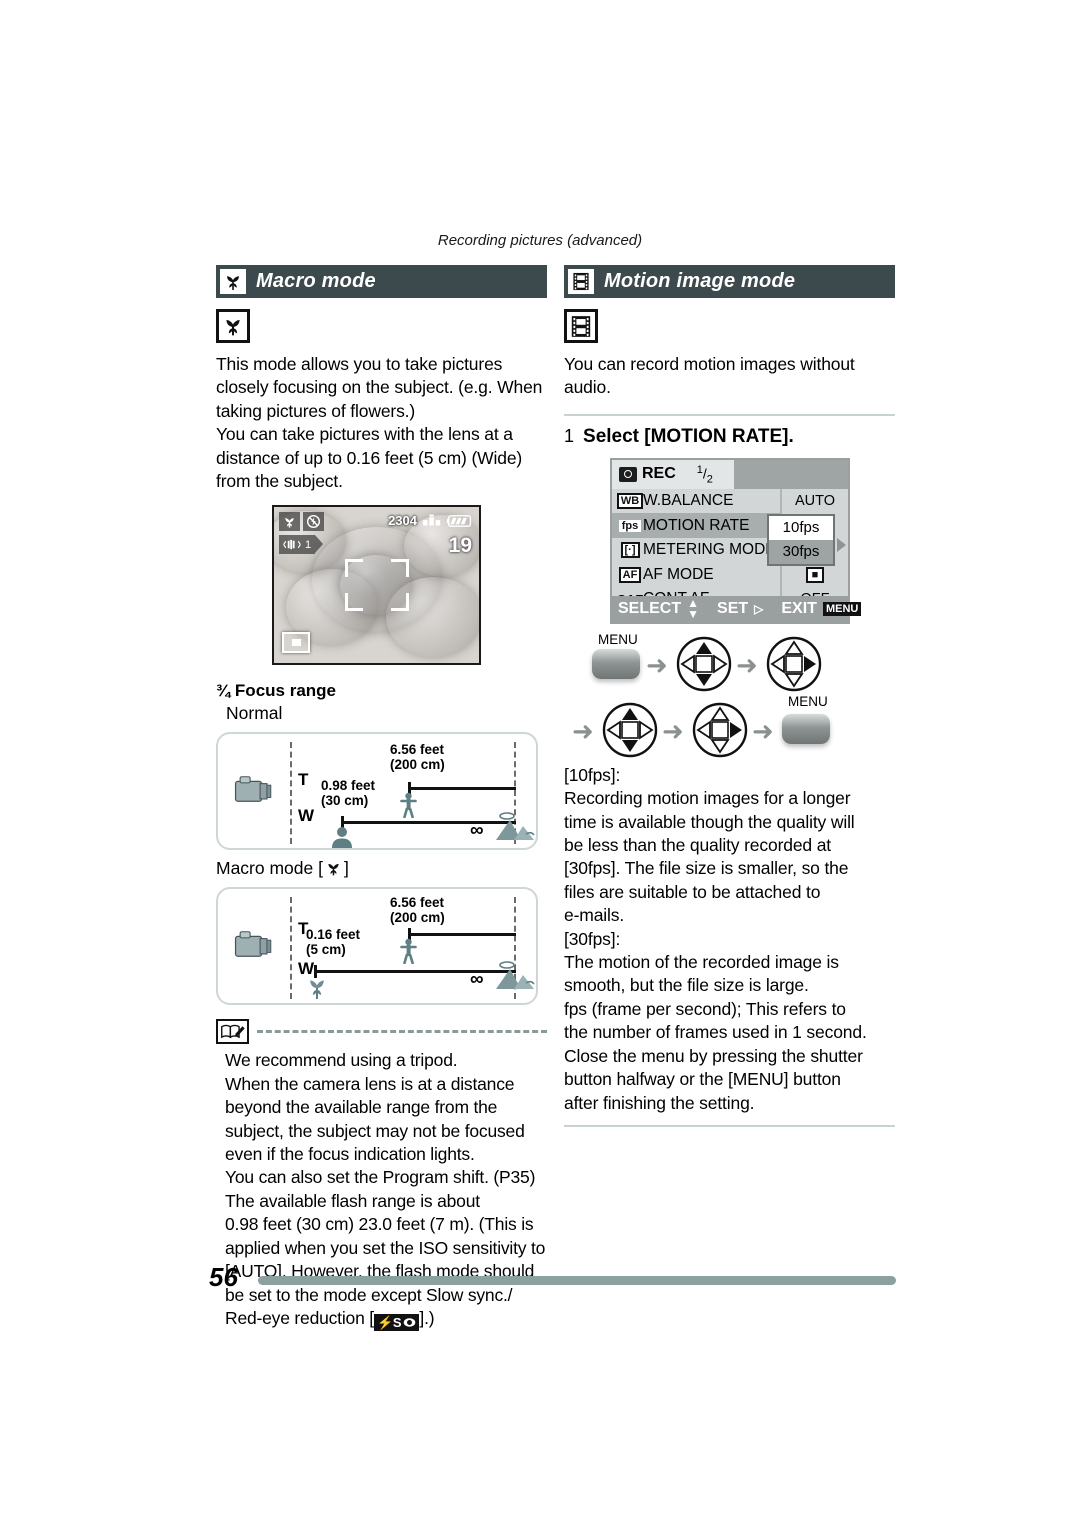 The height and width of the screenshot is (1526, 1080). What do you see at coordinates (477, 831) in the screenshot?
I see `infinity-symbol-normal: ∞` at bounding box center [477, 831].